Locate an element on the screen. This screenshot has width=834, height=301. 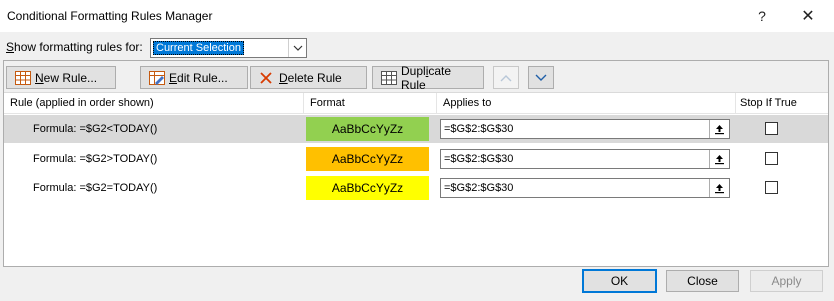
close-button: Close is located at coordinates (702, 281).